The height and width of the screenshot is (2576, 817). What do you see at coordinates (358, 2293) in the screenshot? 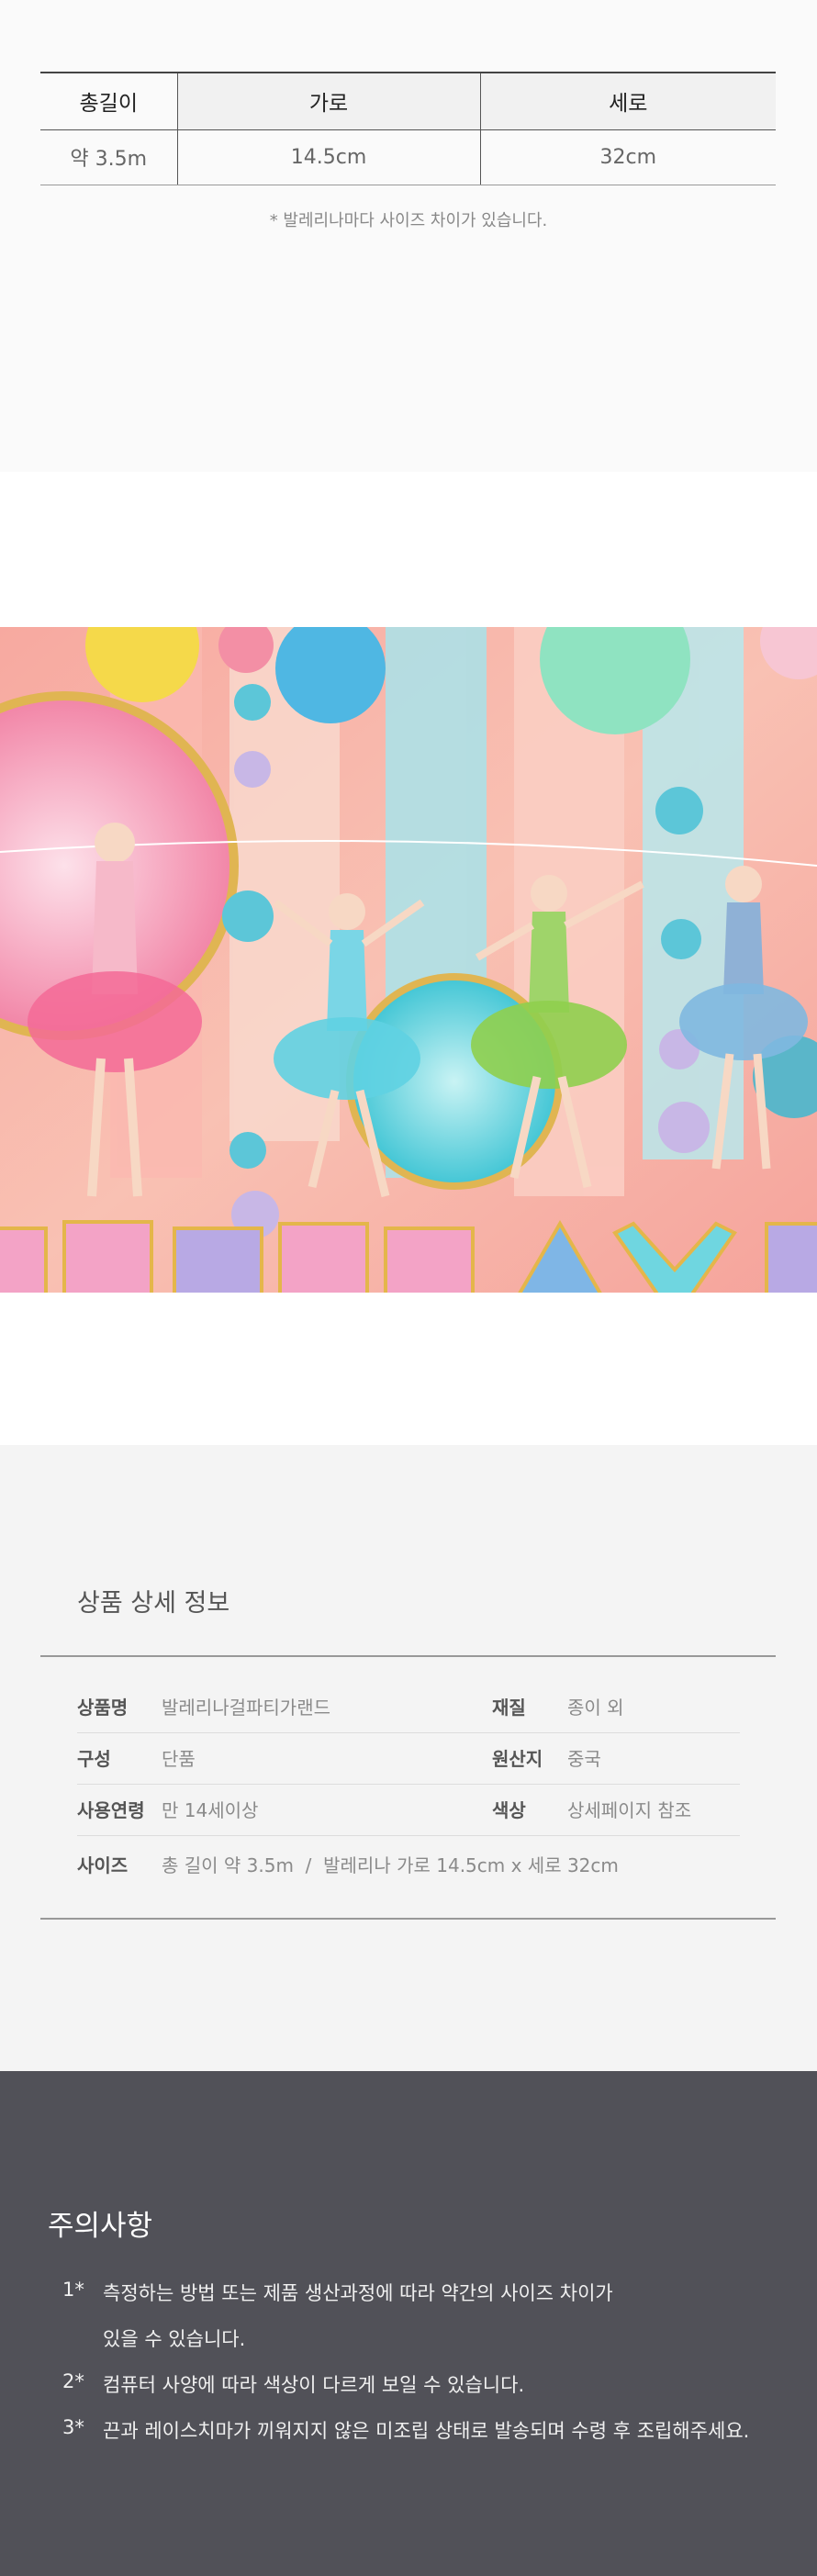
I see `caution-item-1-line1: 측정하는 방법 또는 제품 생산과정에 따라 약간의 사이즈 차이가` at bounding box center [358, 2293].